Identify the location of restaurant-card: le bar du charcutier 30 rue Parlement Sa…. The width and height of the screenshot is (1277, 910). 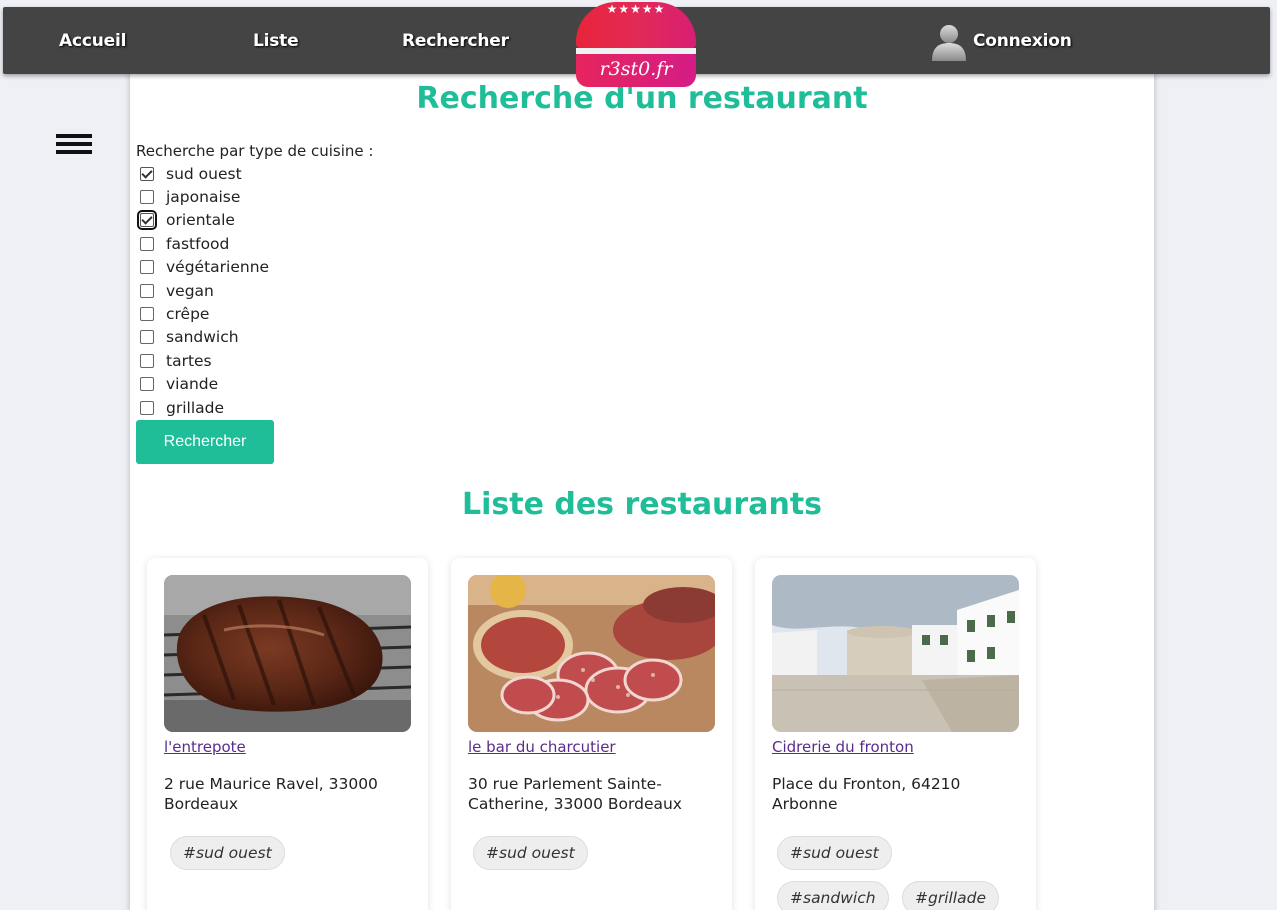
(591, 734).